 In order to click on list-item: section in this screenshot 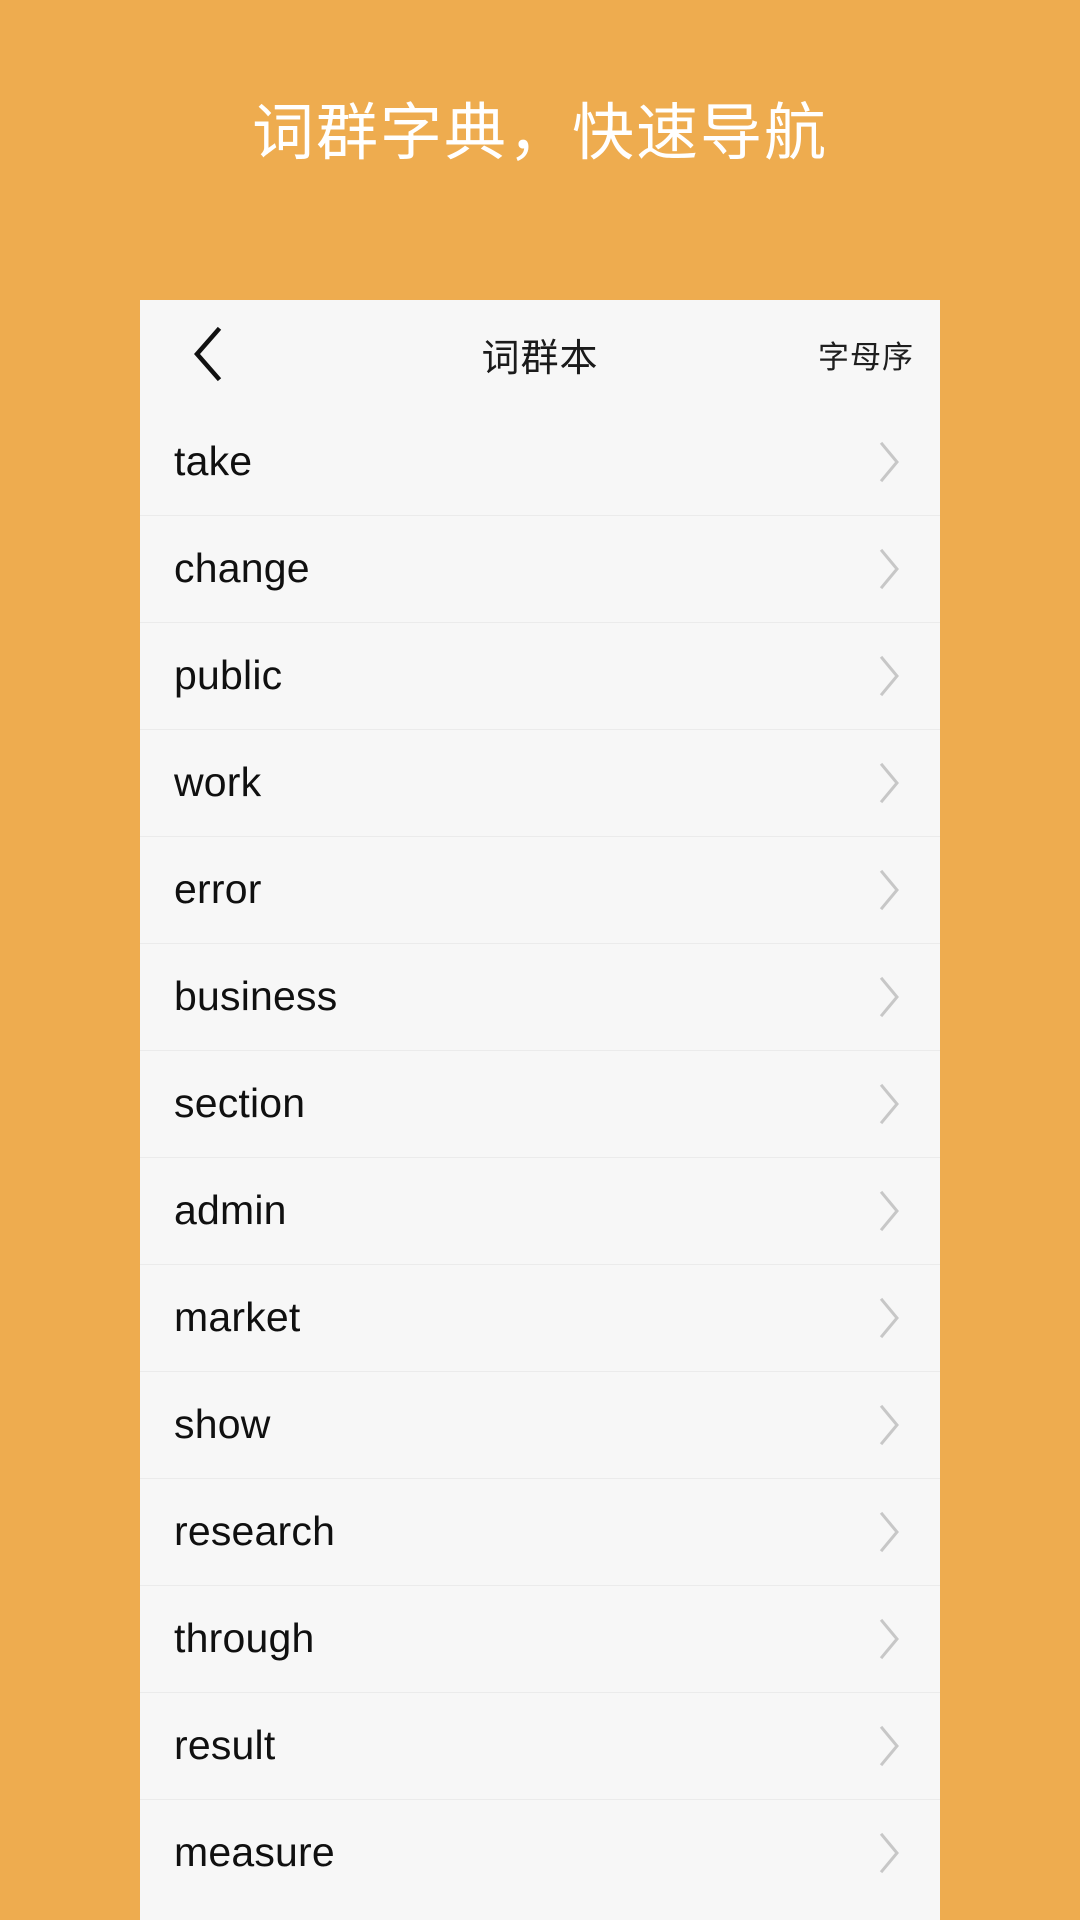, I will do `click(540, 1103)`.